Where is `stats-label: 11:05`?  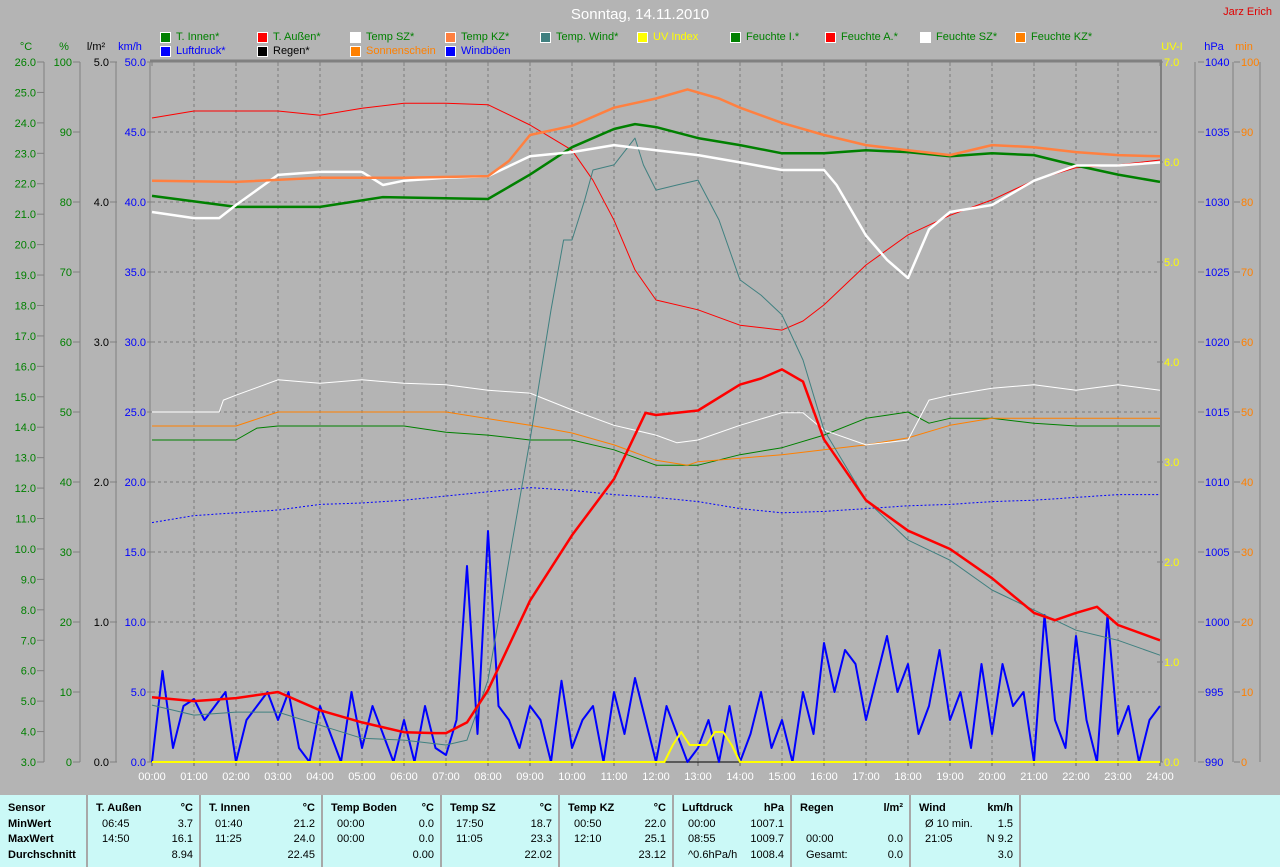
stats-label: 11:05 is located at coordinates (469, 839).